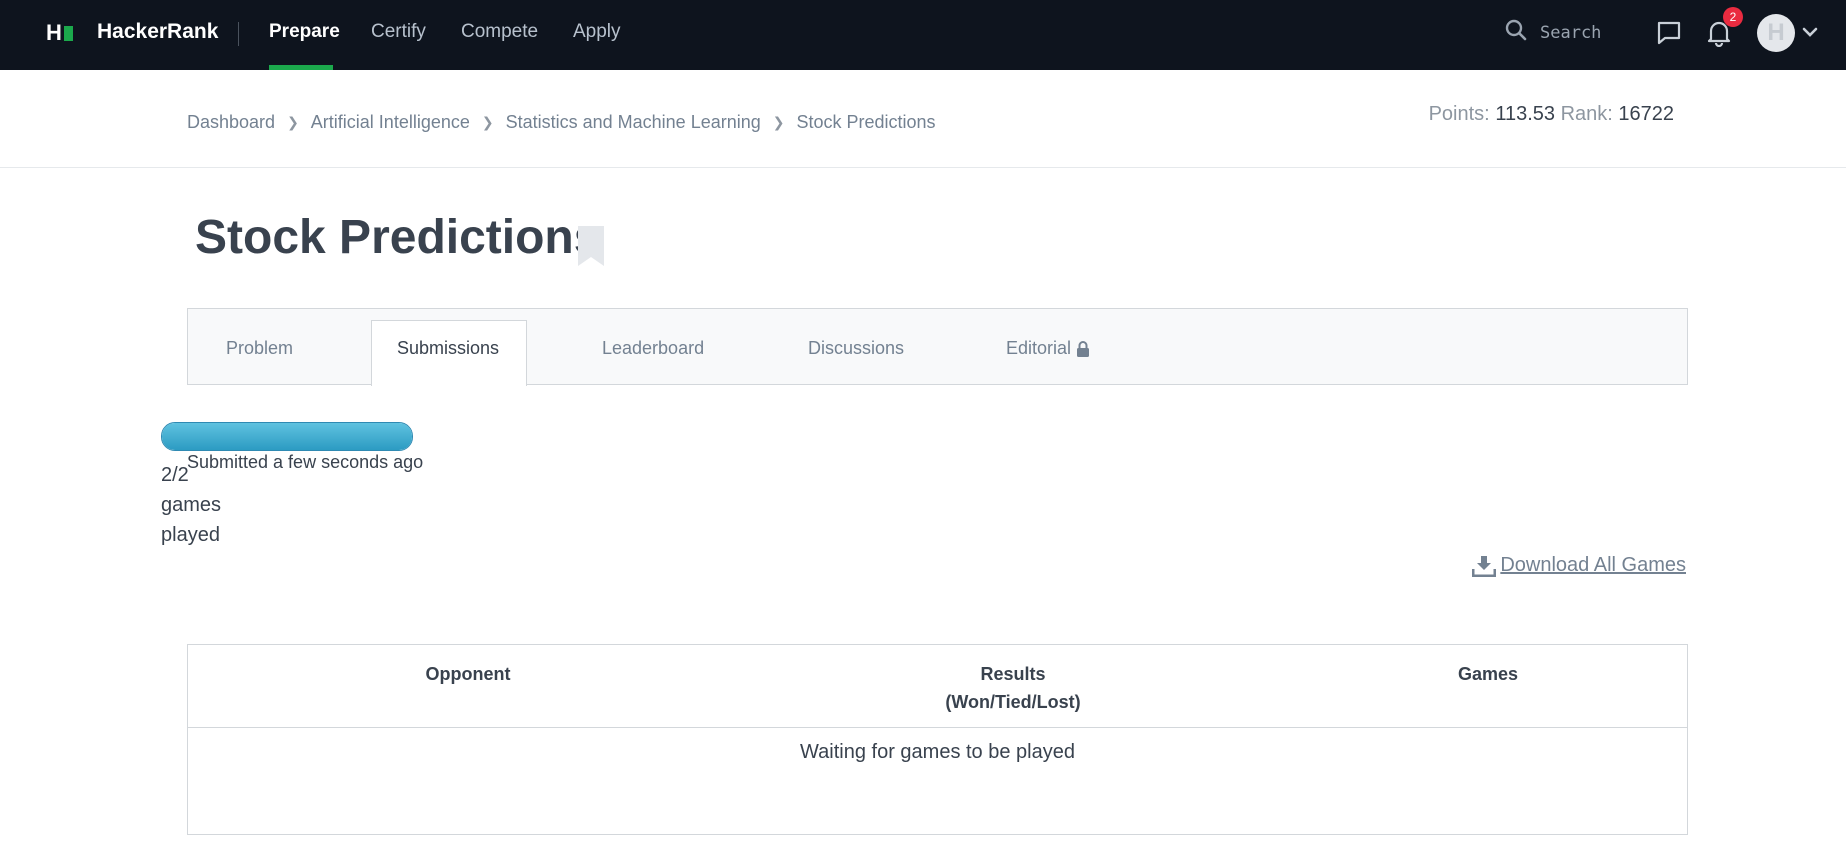  Describe the element at coordinates (1733, 17) in the screenshot. I see `notification-badge: 2` at that location.